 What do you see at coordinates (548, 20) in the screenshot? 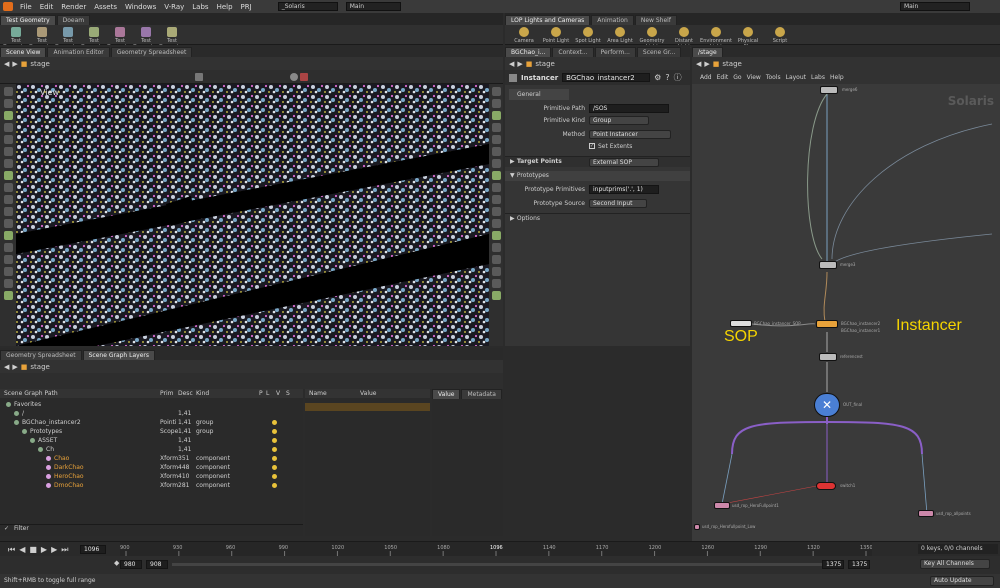
I see `shelf-tab-lop-lights: LOP Lights and Cameras` at bounding box center [548, 20].